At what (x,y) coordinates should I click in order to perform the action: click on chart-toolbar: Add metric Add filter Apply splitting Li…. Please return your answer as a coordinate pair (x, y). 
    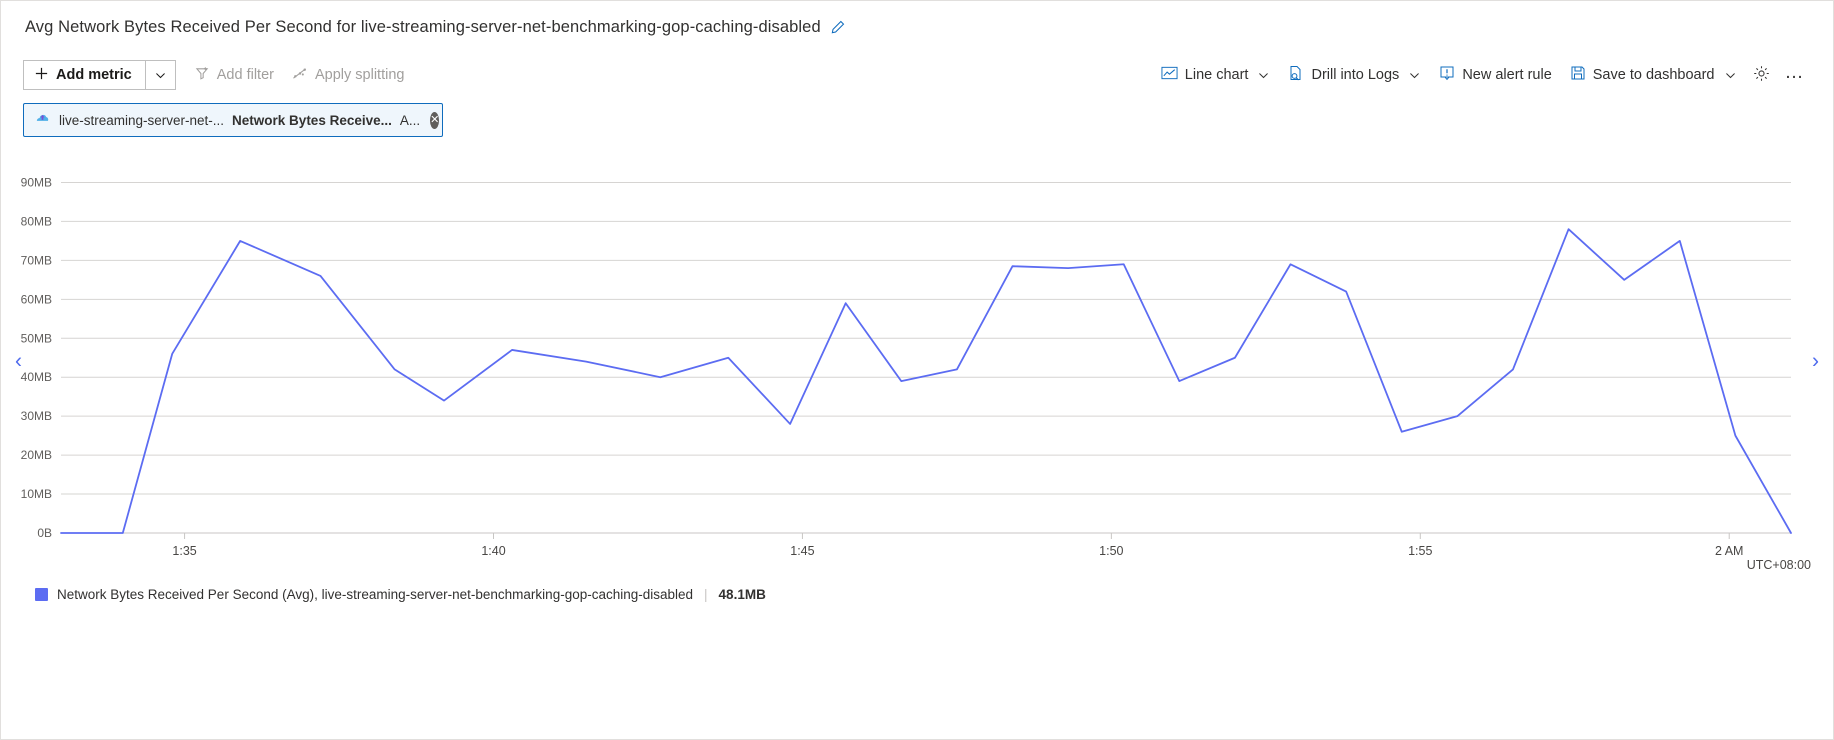
    Looking at the image, I should click on (917, 75).